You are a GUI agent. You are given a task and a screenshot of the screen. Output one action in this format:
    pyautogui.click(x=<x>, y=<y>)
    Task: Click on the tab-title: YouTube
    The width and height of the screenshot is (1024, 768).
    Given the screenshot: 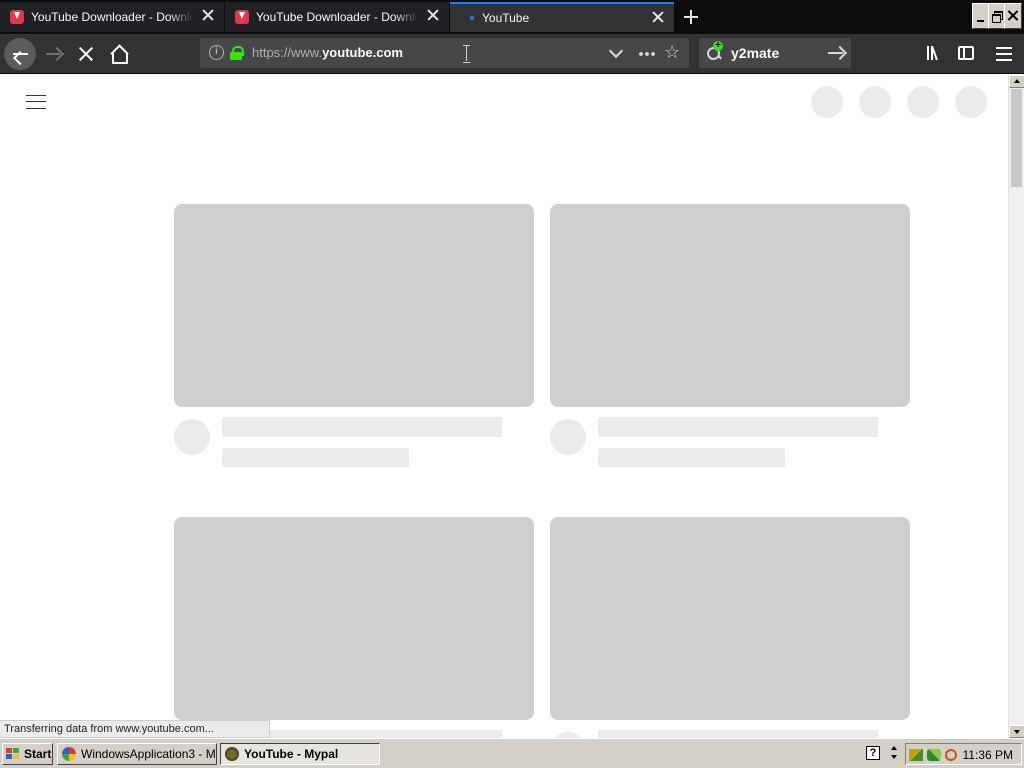 What is the action you would take?
    pyautogui.click(x=506, y=18)
    